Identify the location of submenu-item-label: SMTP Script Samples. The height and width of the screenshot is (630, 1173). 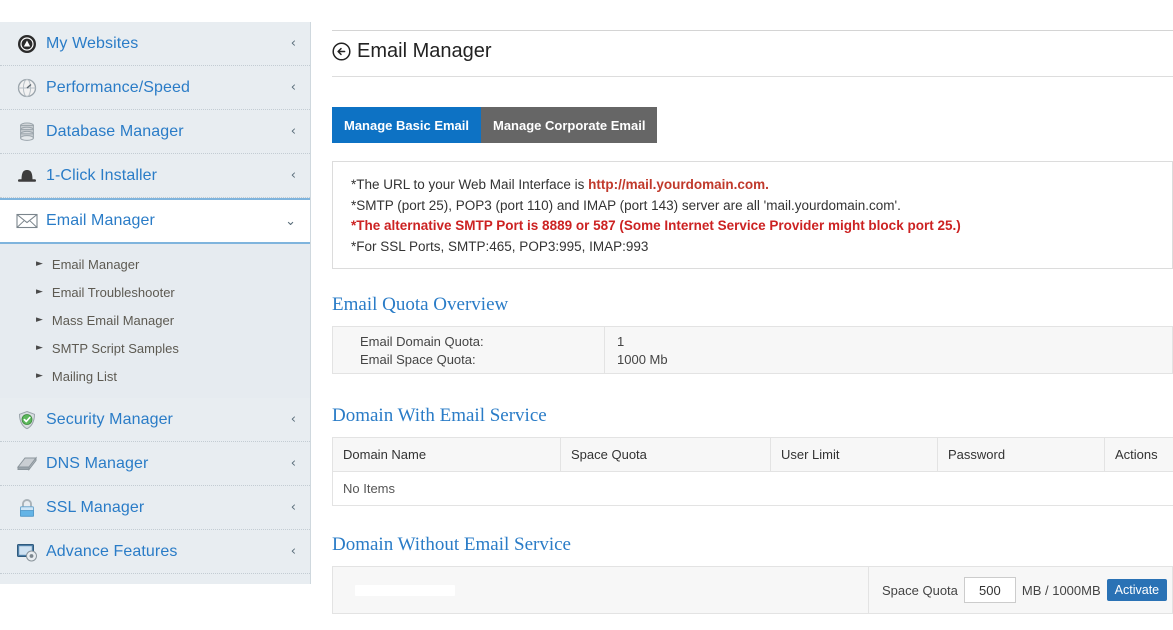
(115, 348).